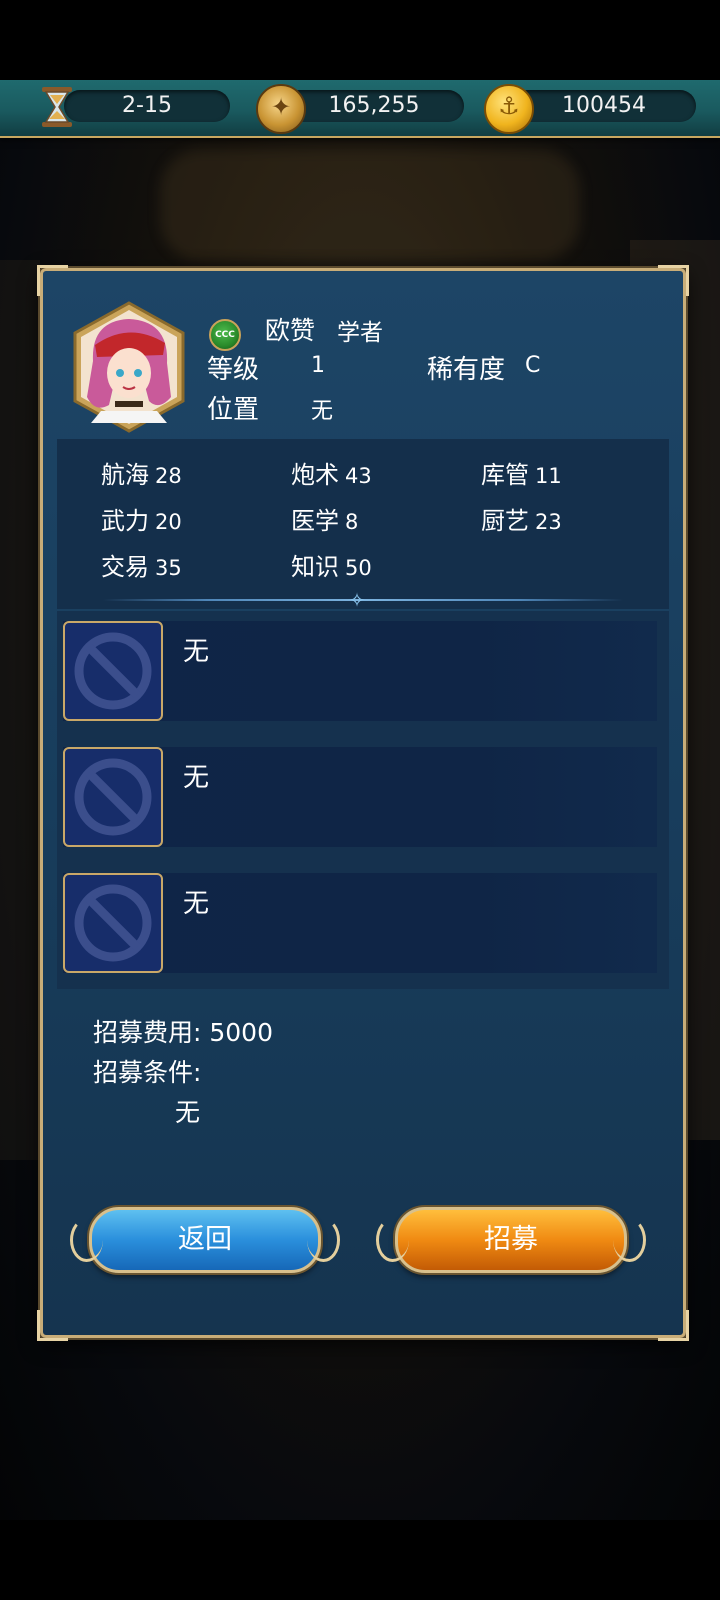  Describe the element at coordinates (147, 1072) in the screenshot. I see `recruit-condition-label: 招募条件:` at that location.